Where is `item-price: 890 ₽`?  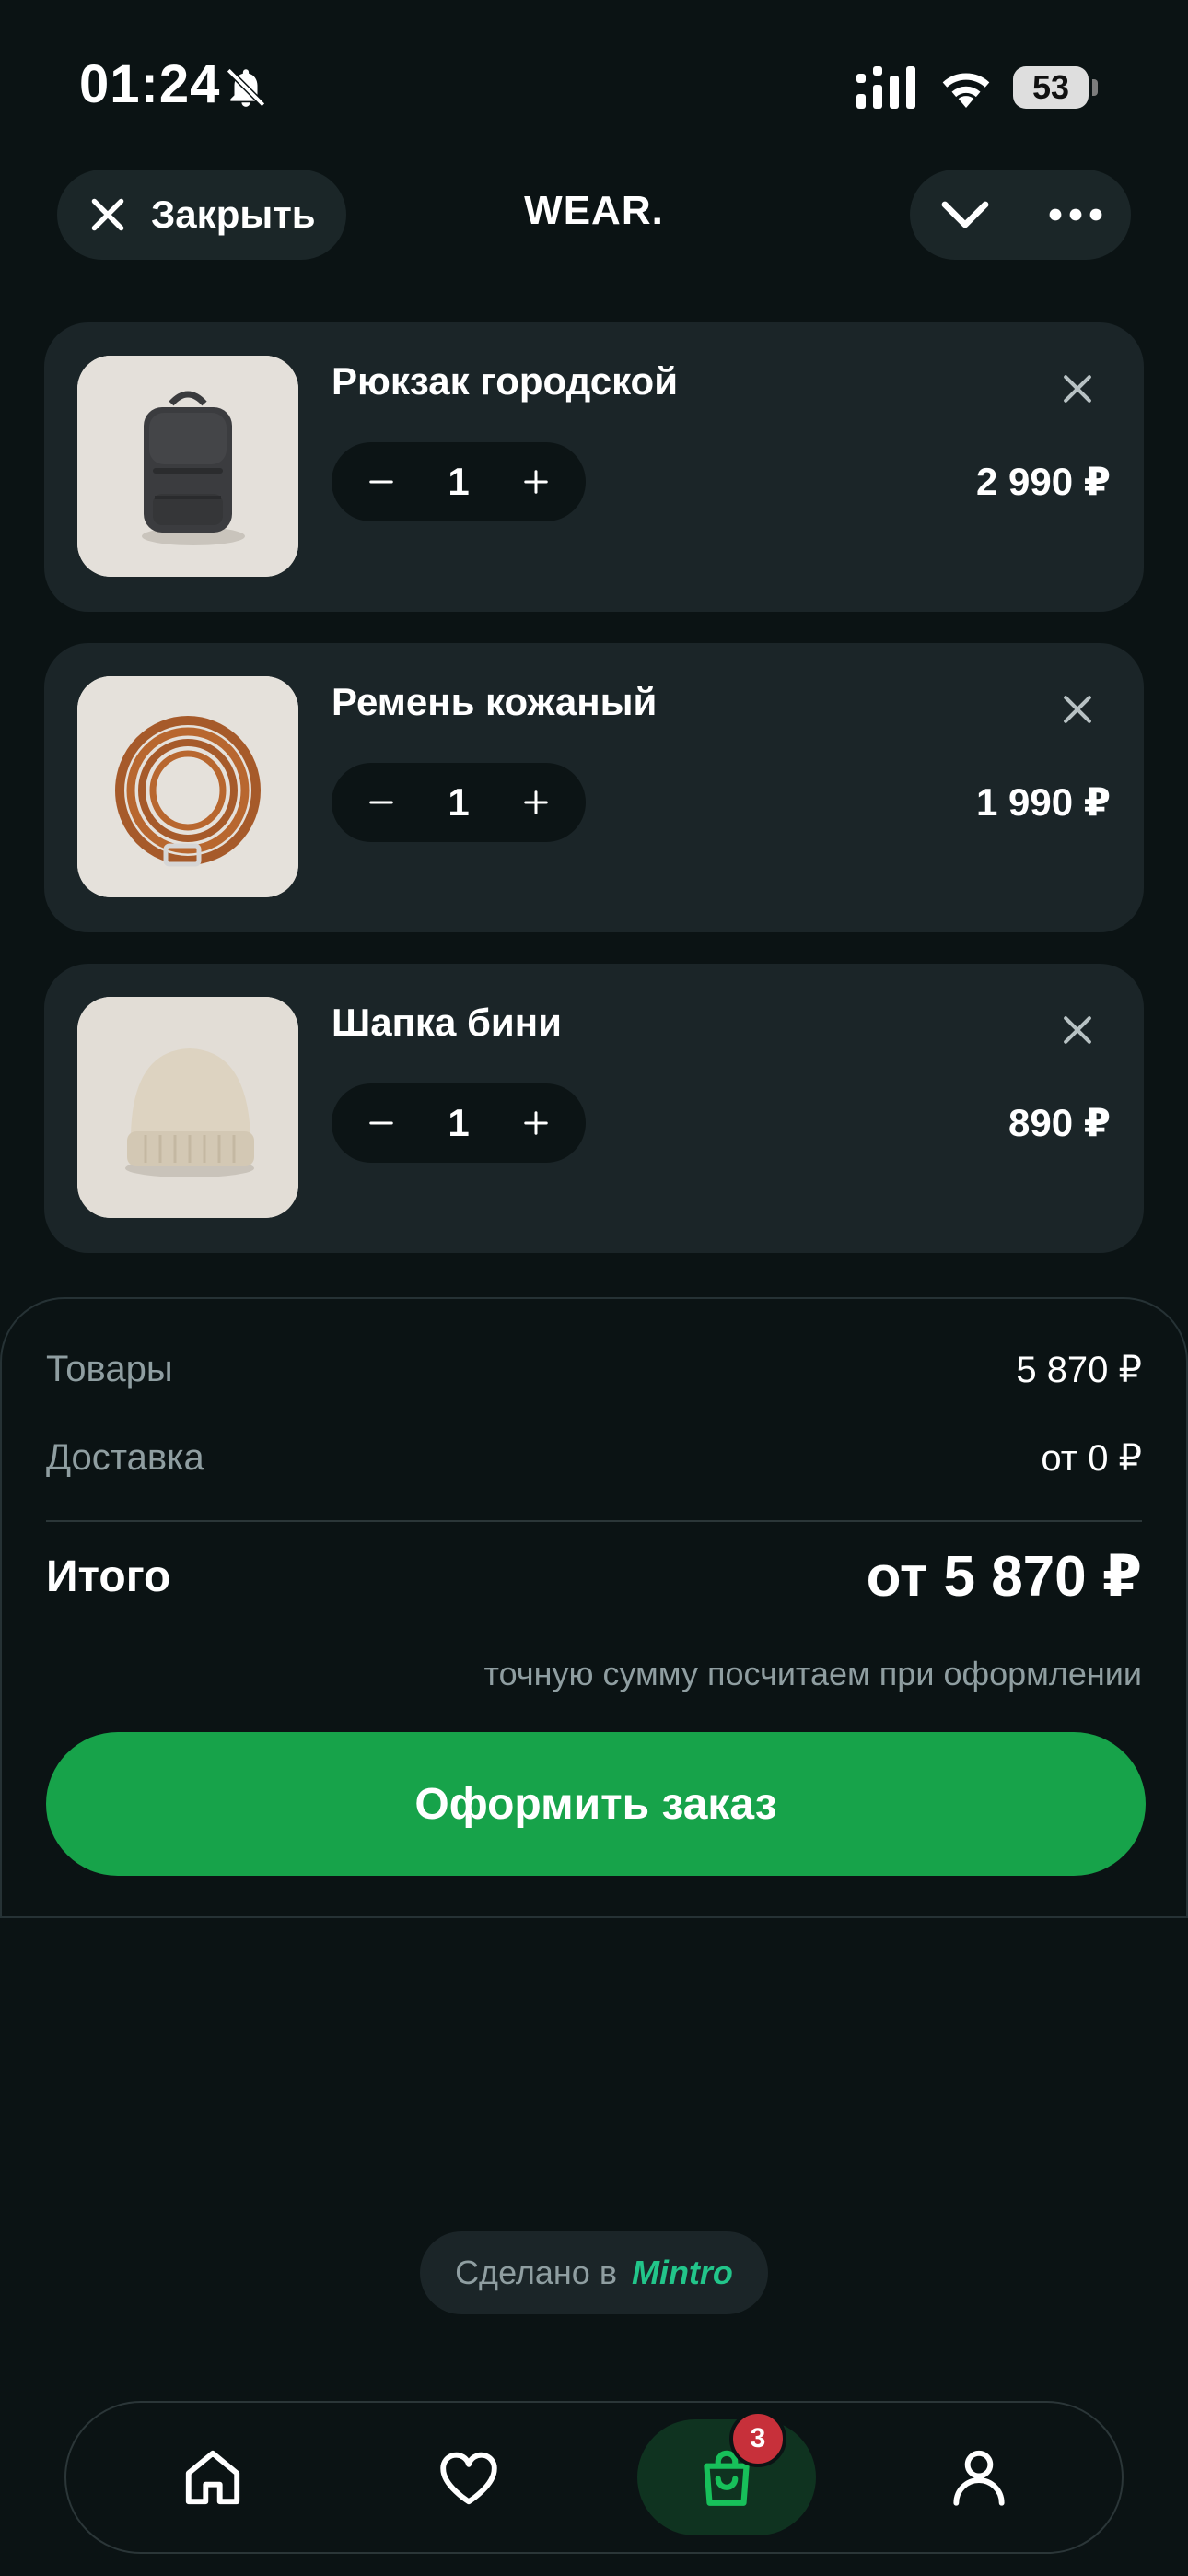 item-price: 890 ₽ is located at coordinates (1060, 1122).